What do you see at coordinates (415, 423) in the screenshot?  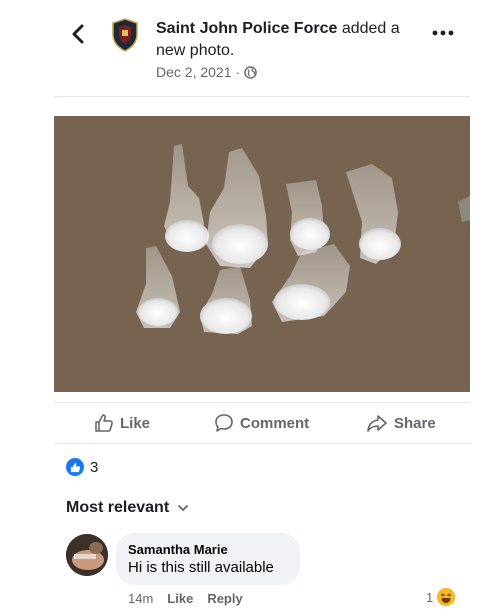 I see `share-label: Share` at bounding box center [415, 423].